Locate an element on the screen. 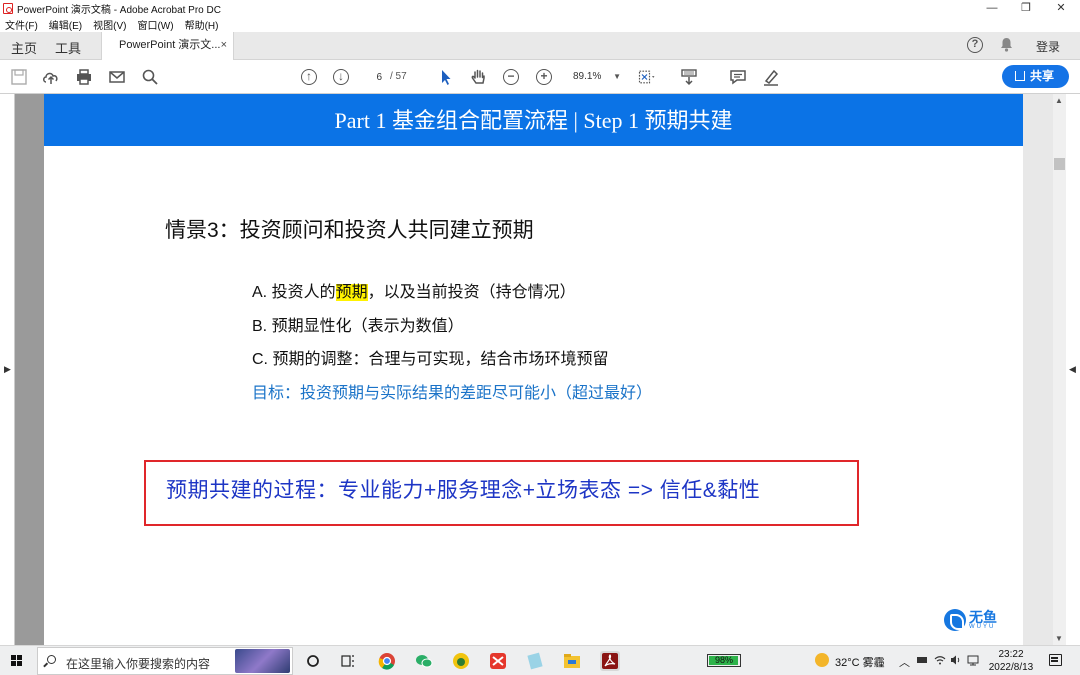 The width and height of the screenshot is (1080, 675). tab-tools: 工具 is located at coordinates (68, 47).